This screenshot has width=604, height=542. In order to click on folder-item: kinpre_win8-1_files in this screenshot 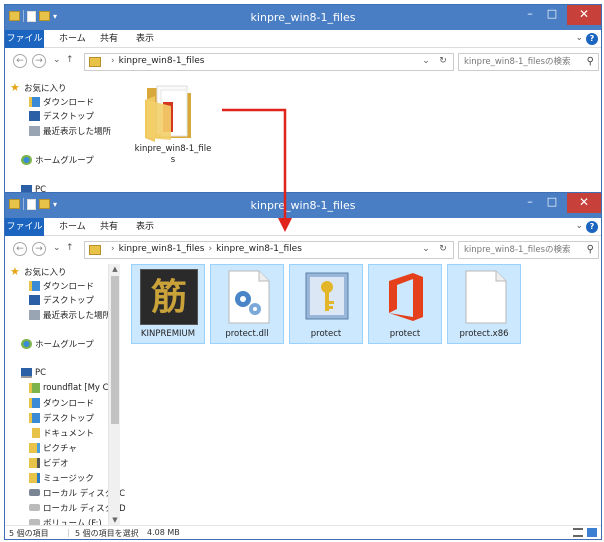, I will do `click(173, 130)`.